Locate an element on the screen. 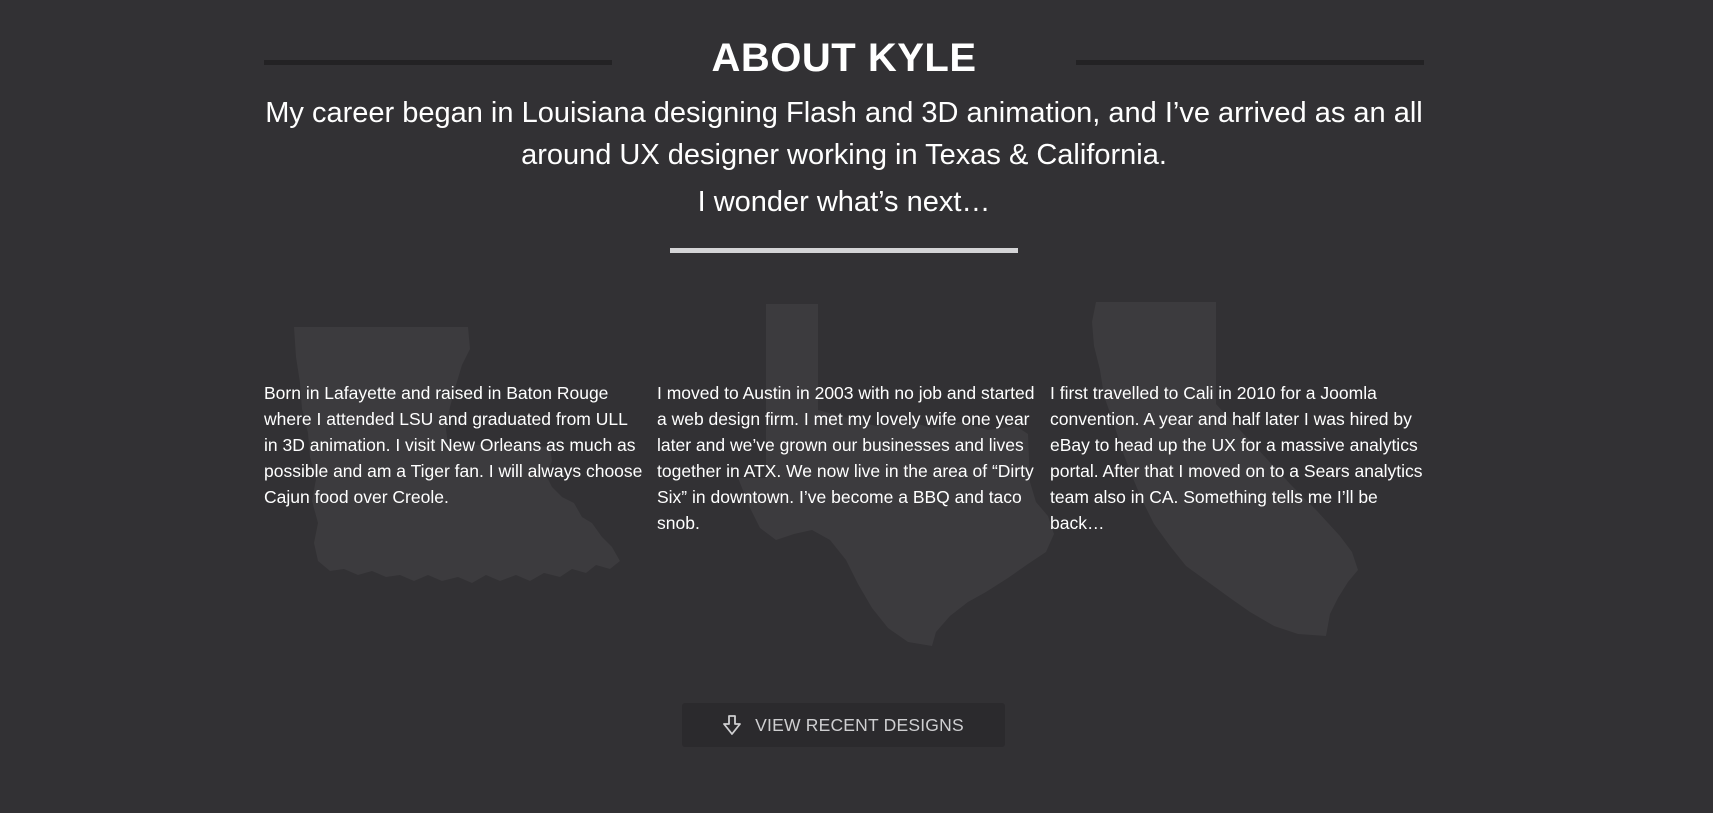 The height and width of the screenshot is (813, 1713). view-recent-designs-label: VIEW RECENT DESIGNS is located at coordinates (859, 724).